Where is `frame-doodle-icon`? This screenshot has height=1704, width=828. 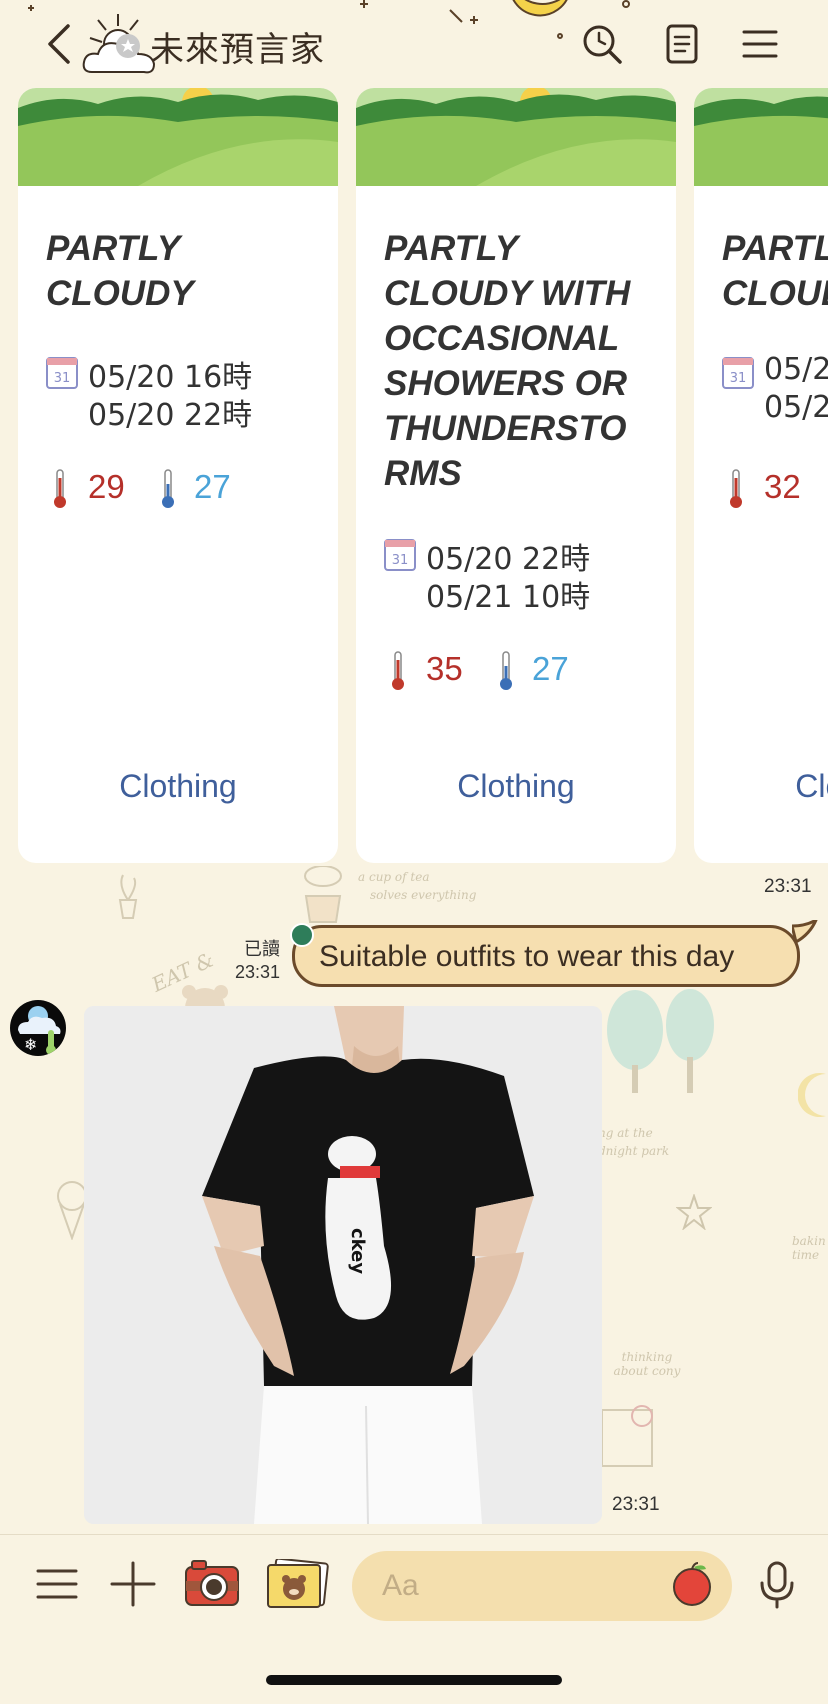 frame-doodle-icon is located at coordinates (627, 1436).